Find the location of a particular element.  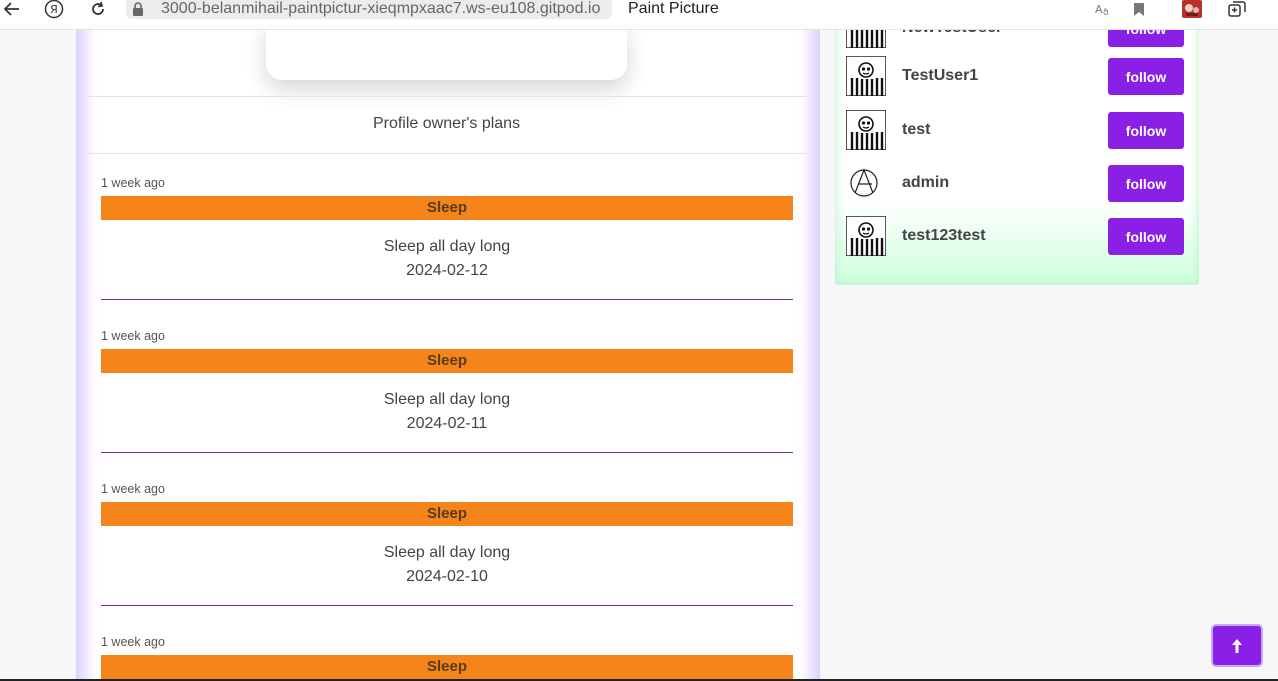

scroll-to-top-button is located at coordinates (1237, 645).